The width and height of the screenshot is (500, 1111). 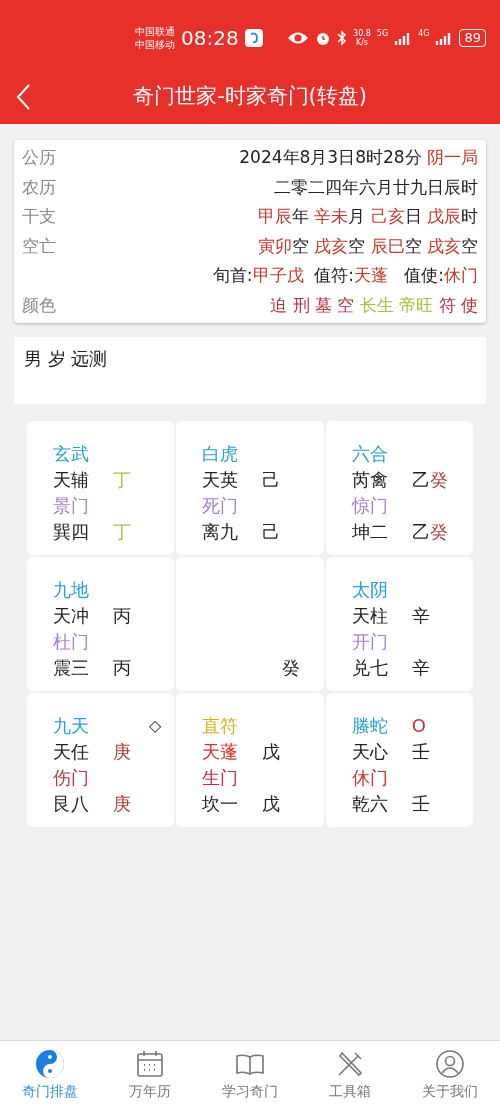 What do you see at coordinates (39, 187) in the screenshot?
I see `row-label: 农历` at bounding box center [39, 187].